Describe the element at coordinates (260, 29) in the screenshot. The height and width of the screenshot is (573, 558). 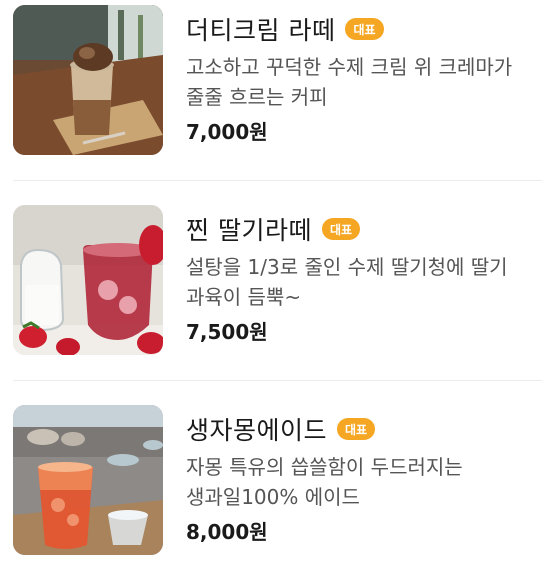
I see `item-name: 더티크림 라떼` at that location.